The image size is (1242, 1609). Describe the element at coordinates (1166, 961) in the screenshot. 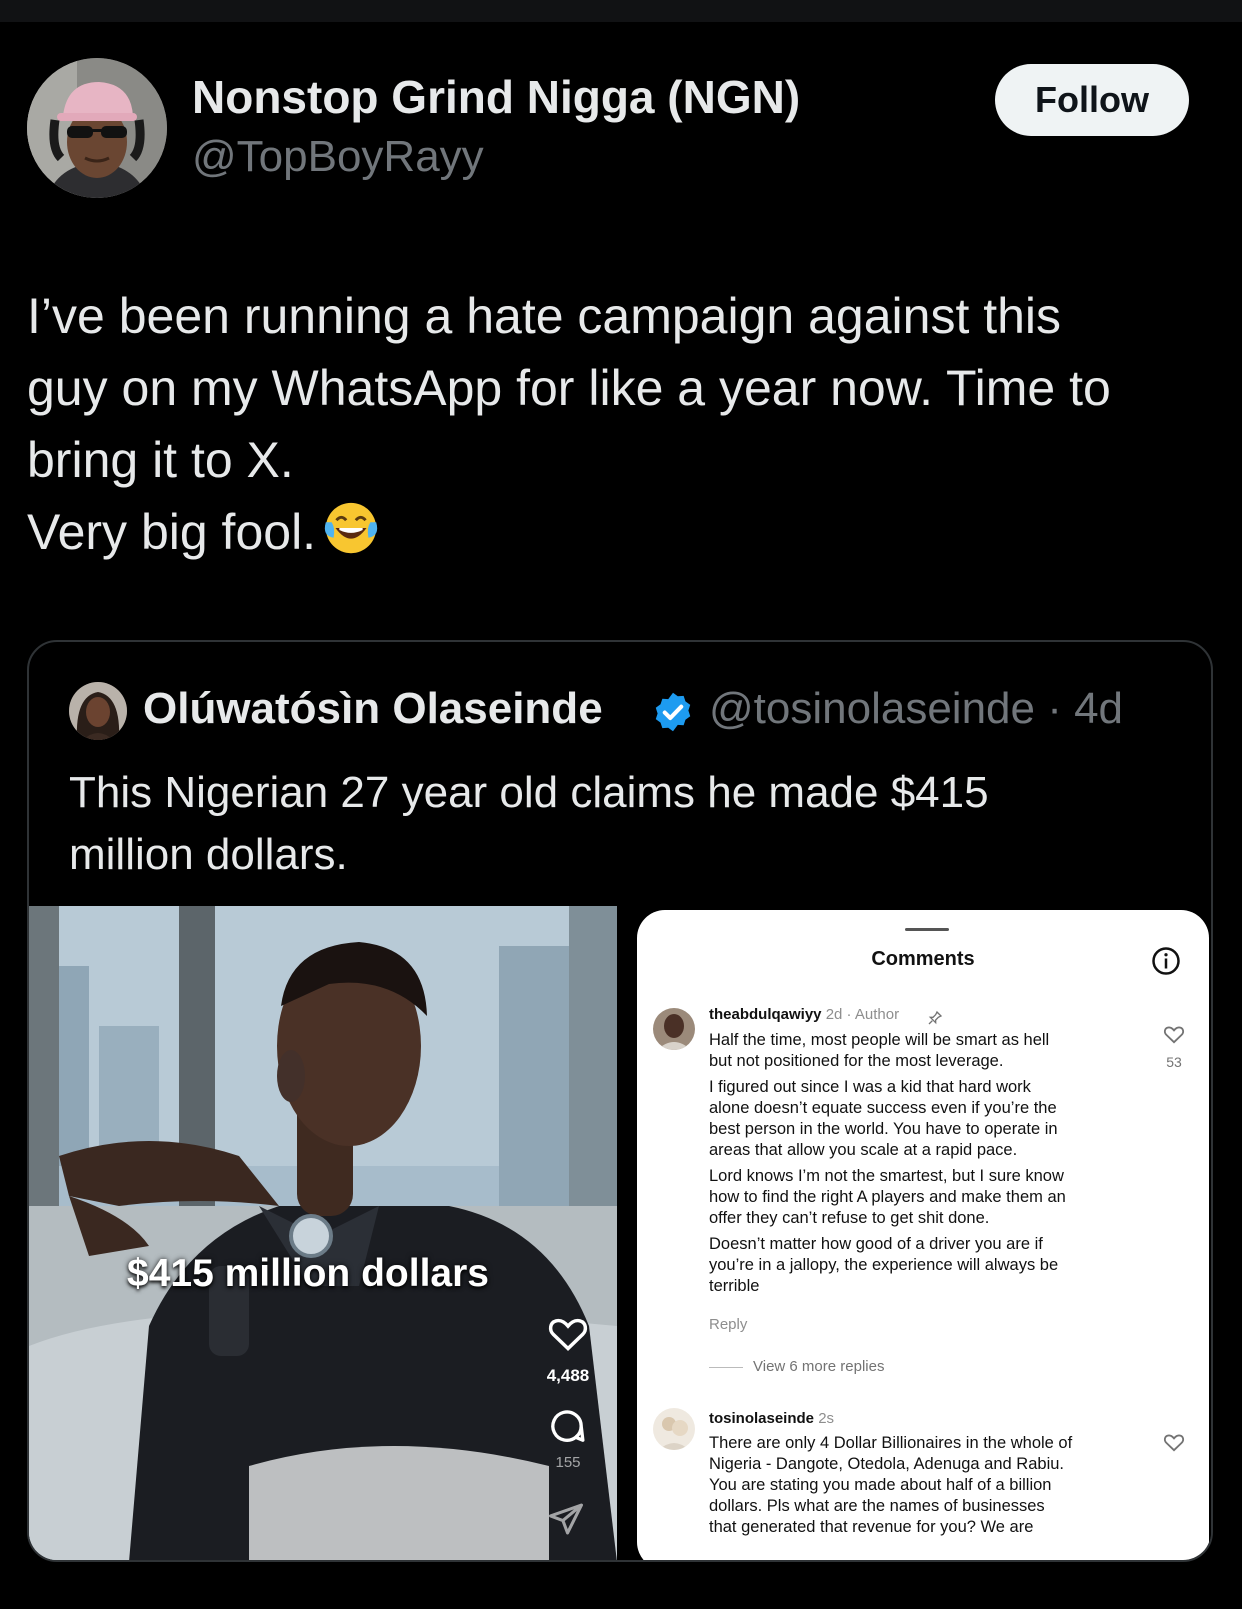

I see `info-icon` at that location.